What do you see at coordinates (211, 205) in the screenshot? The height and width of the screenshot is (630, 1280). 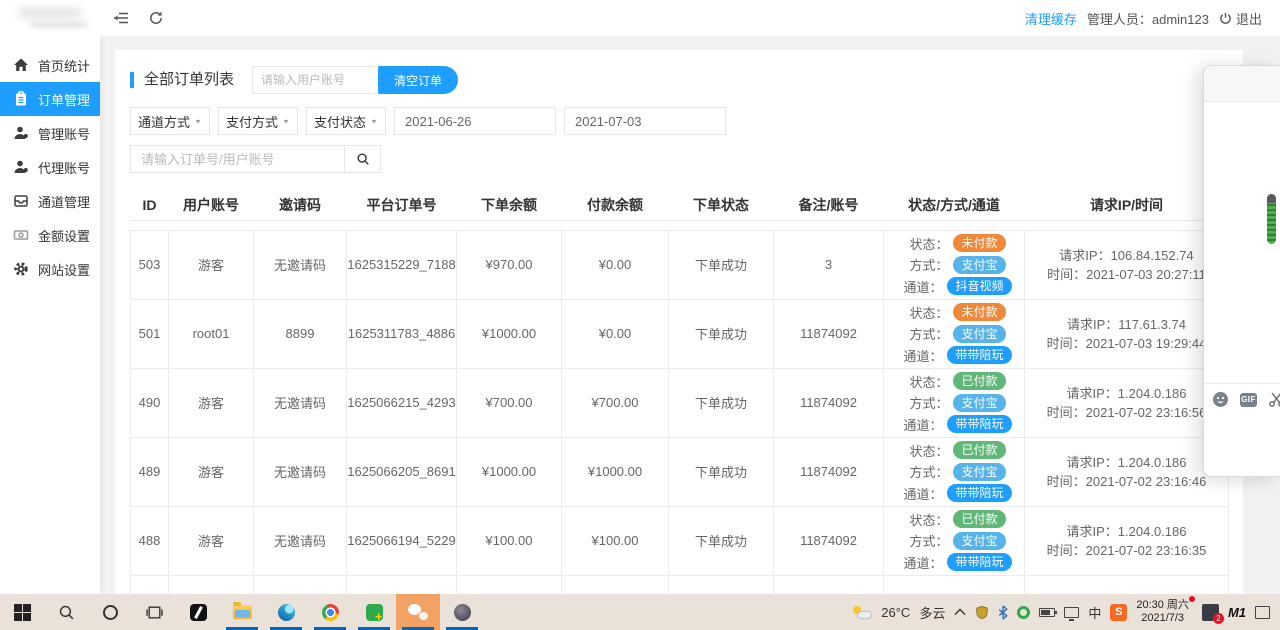 I see `col-user: 用户账号` at bounding box center [211, 205].